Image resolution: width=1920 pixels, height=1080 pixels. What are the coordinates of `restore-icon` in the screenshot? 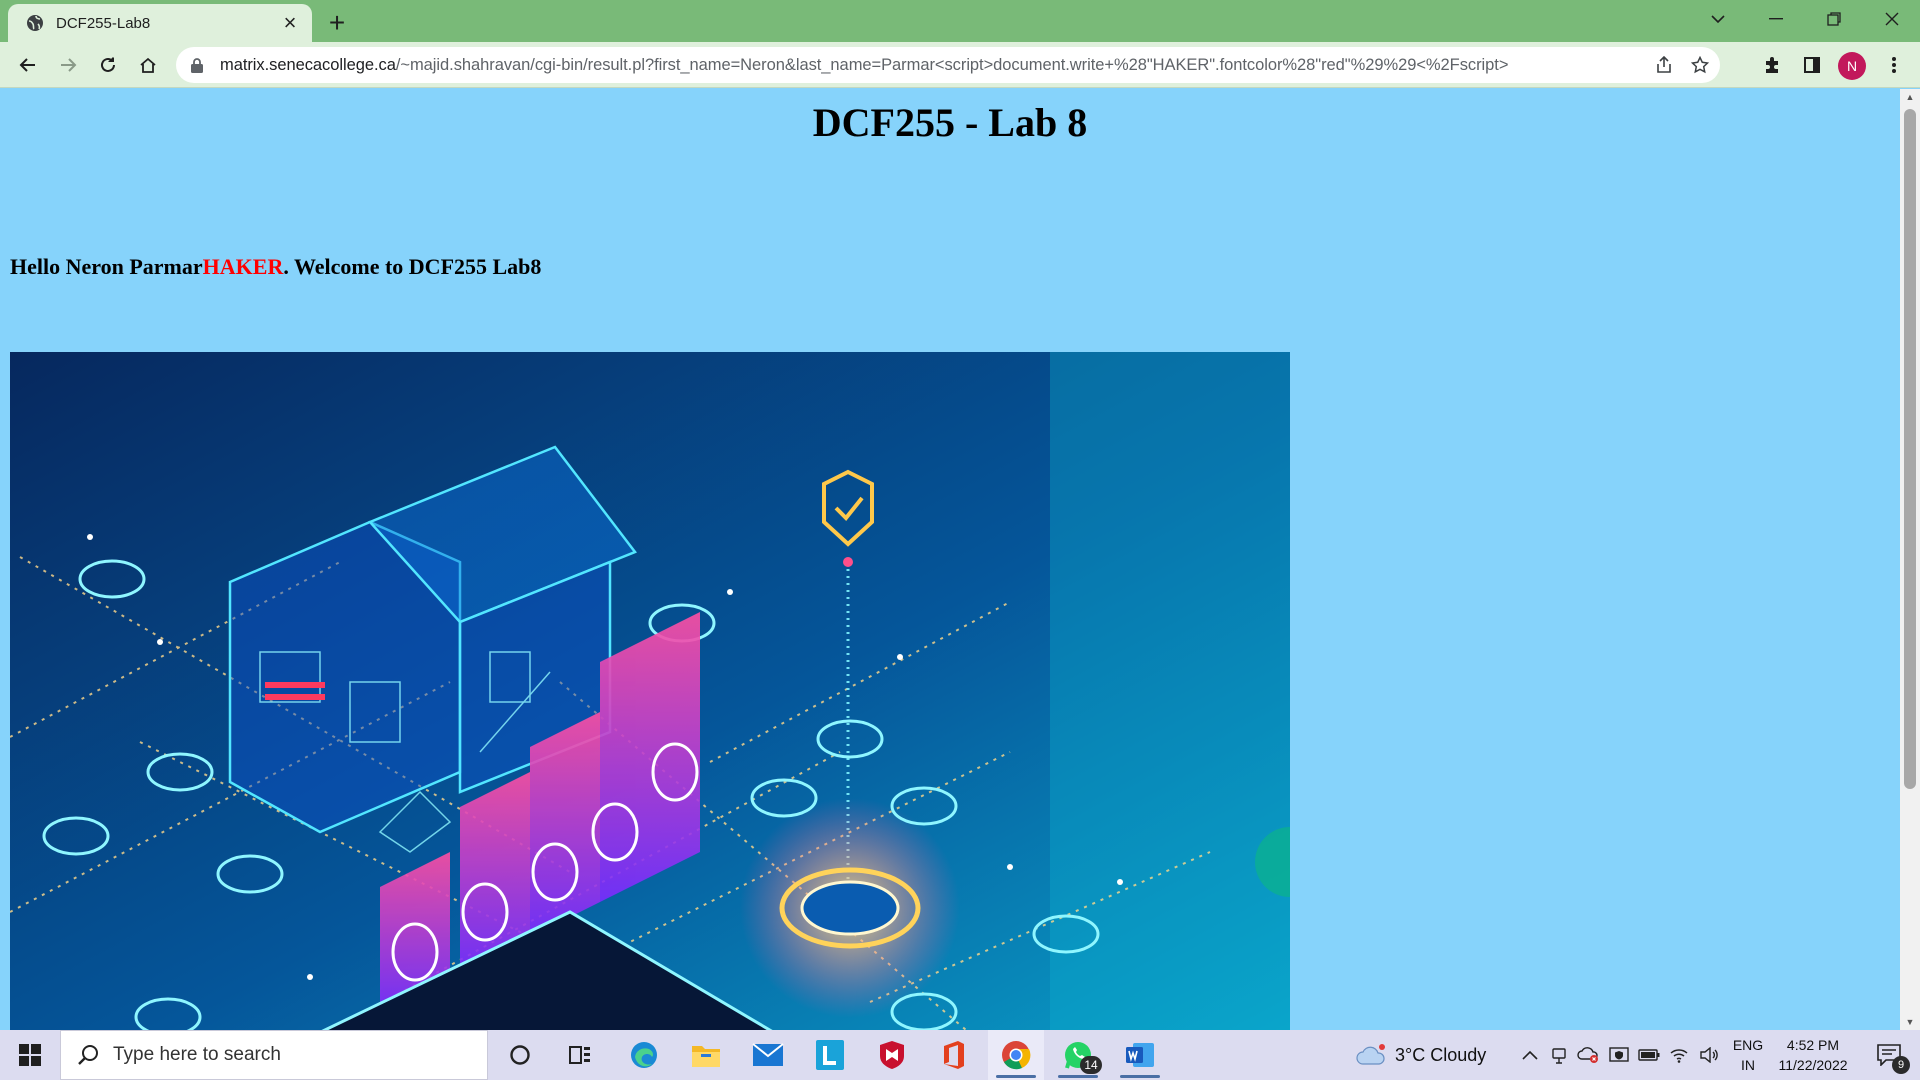 It's located at (1834, 19).